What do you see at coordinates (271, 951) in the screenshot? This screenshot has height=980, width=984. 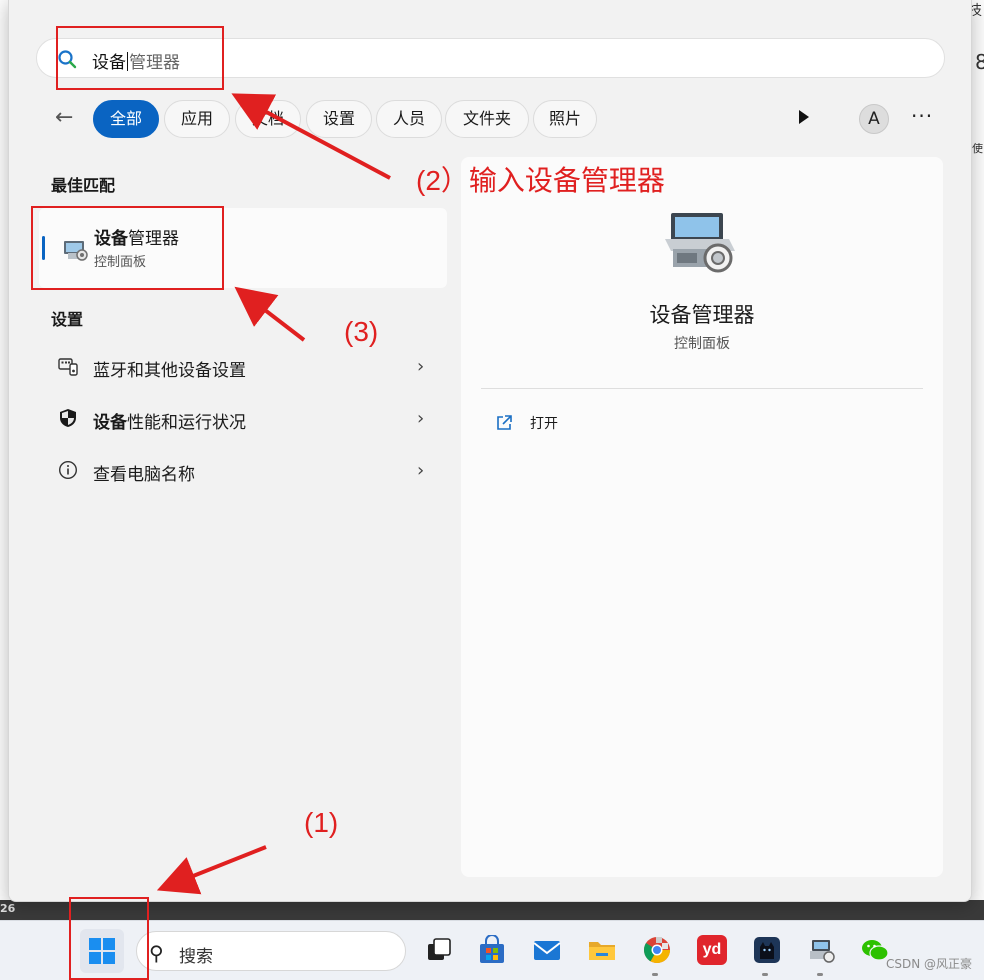 I see `taskbar-search-box: ⚲ 搜索` at bounding box center [271, 951].